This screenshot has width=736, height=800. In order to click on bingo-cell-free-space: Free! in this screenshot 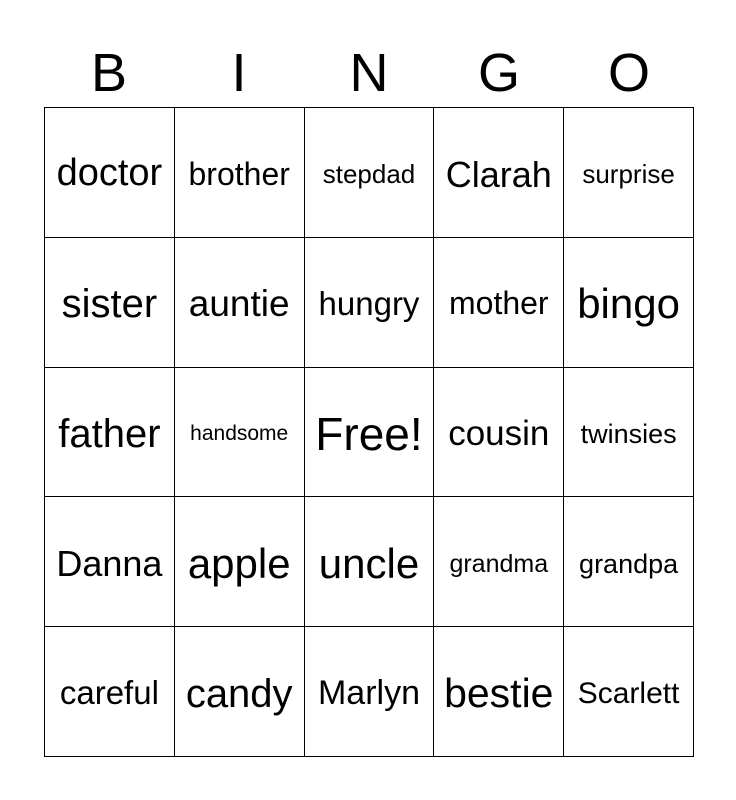, I will do `click(369, 432)`.